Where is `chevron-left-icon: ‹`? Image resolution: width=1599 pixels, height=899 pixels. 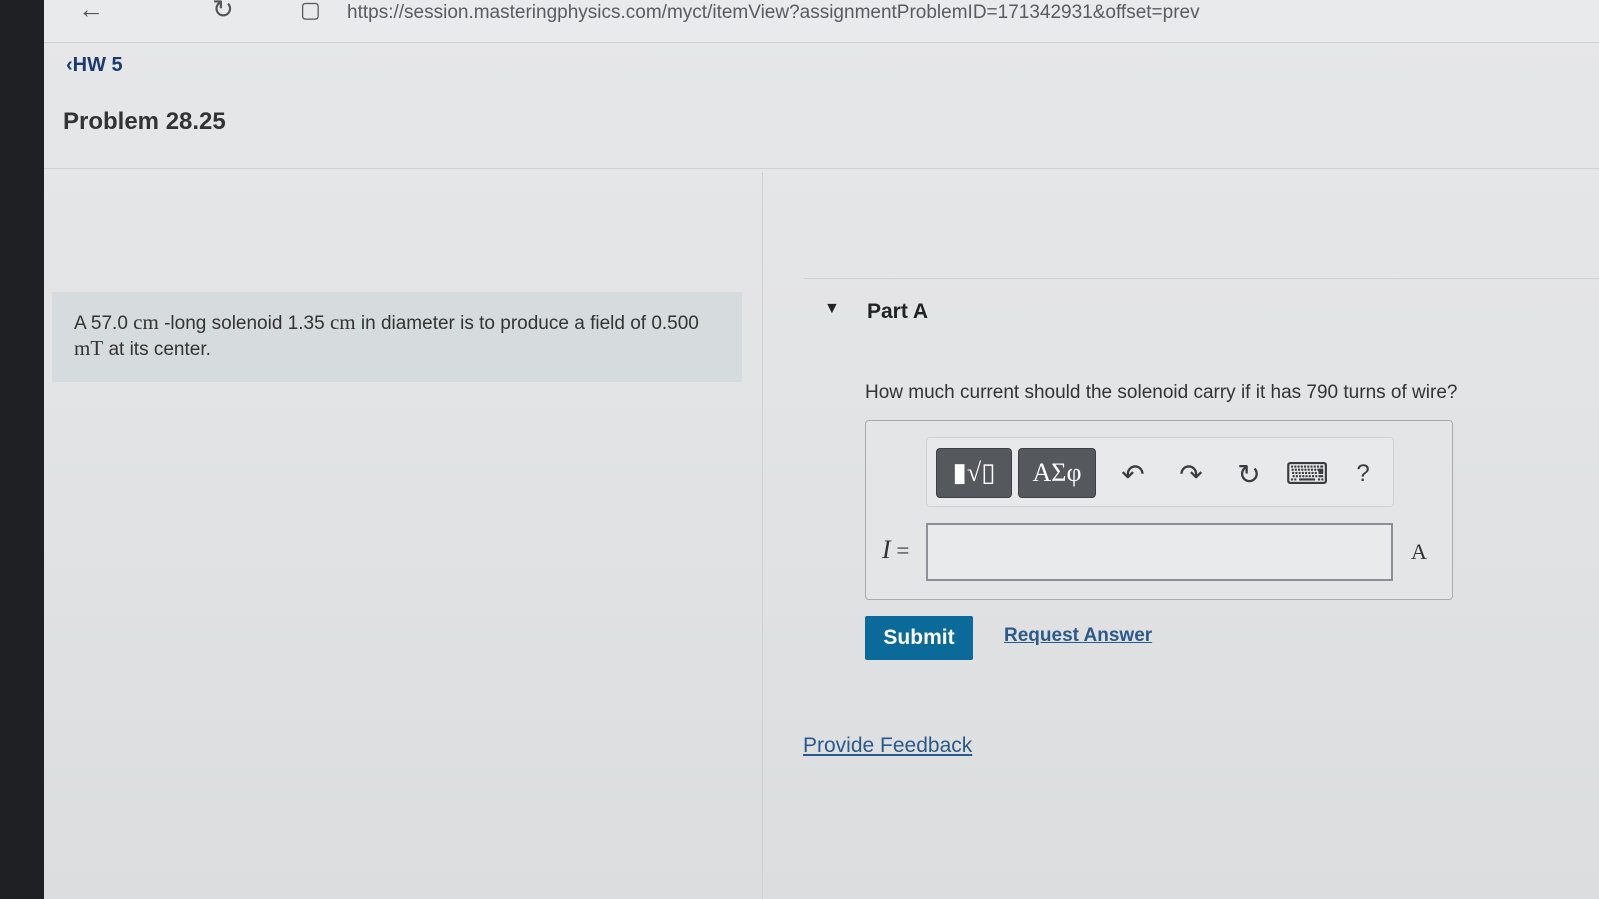
chevron-left-icon: ‹ is located at coordinates (69, 65).